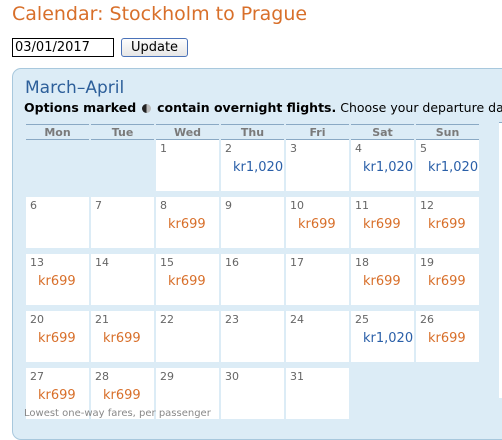  Describe the element at coordinates (122, 280) in the screenshot. I see `calendar-day-cell: 14` at that location.